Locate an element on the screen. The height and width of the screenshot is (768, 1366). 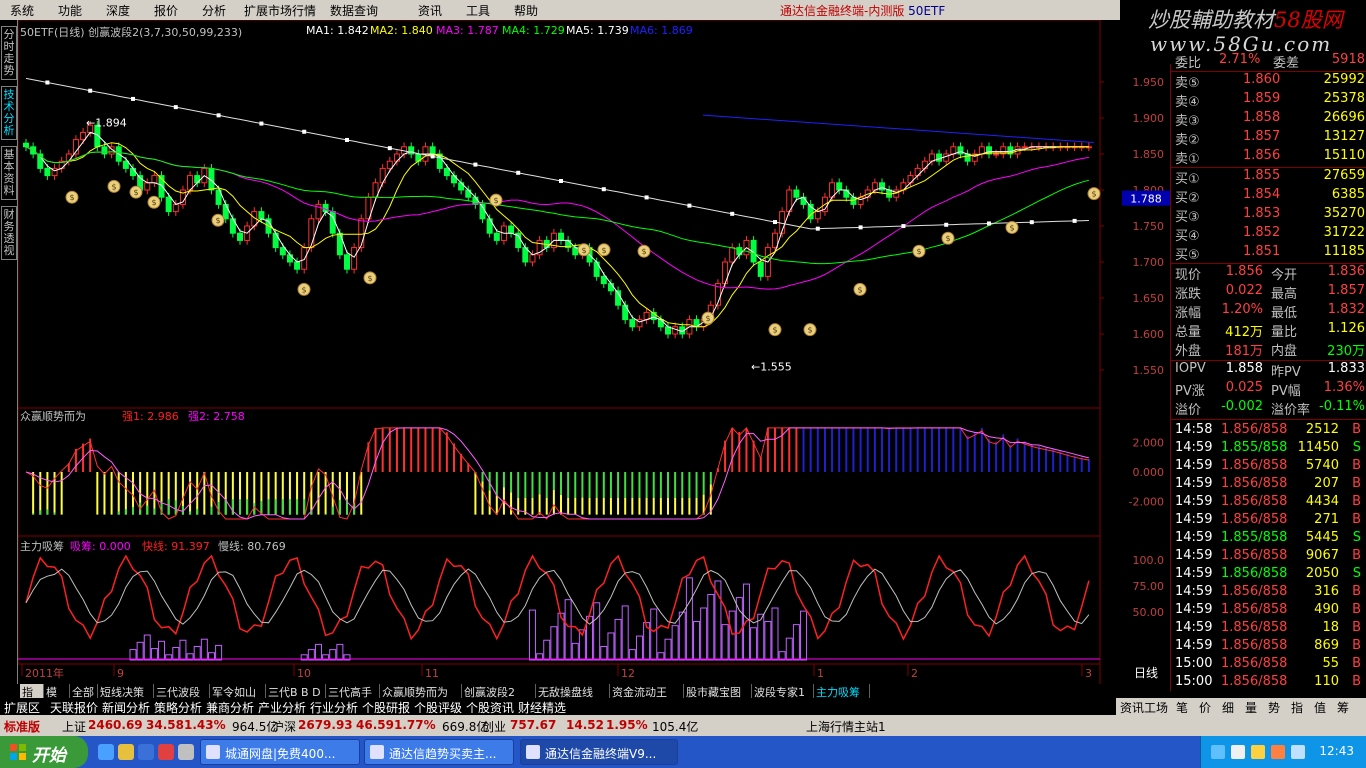
ma6-label: MA6: 1.869 is located at coordinates (661, 30).